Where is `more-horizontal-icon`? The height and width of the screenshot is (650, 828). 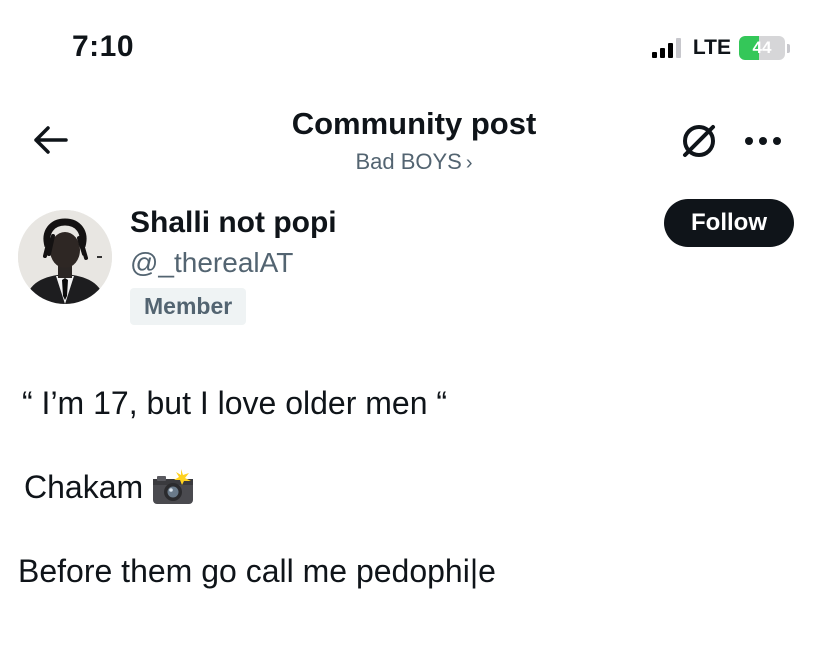
more-horizontal-icon is located at coordinates (763, 141).